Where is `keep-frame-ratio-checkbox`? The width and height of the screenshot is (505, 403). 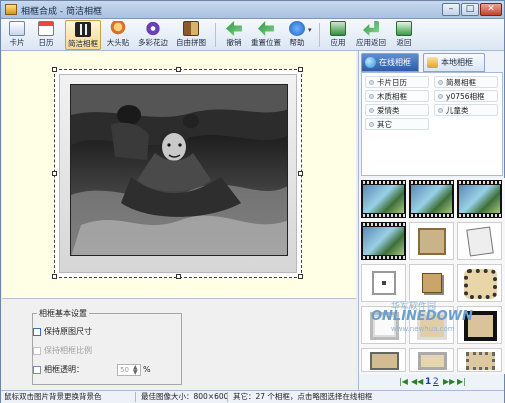
keep-frame-ratio-checkbox is located at coordinates (37, 351).